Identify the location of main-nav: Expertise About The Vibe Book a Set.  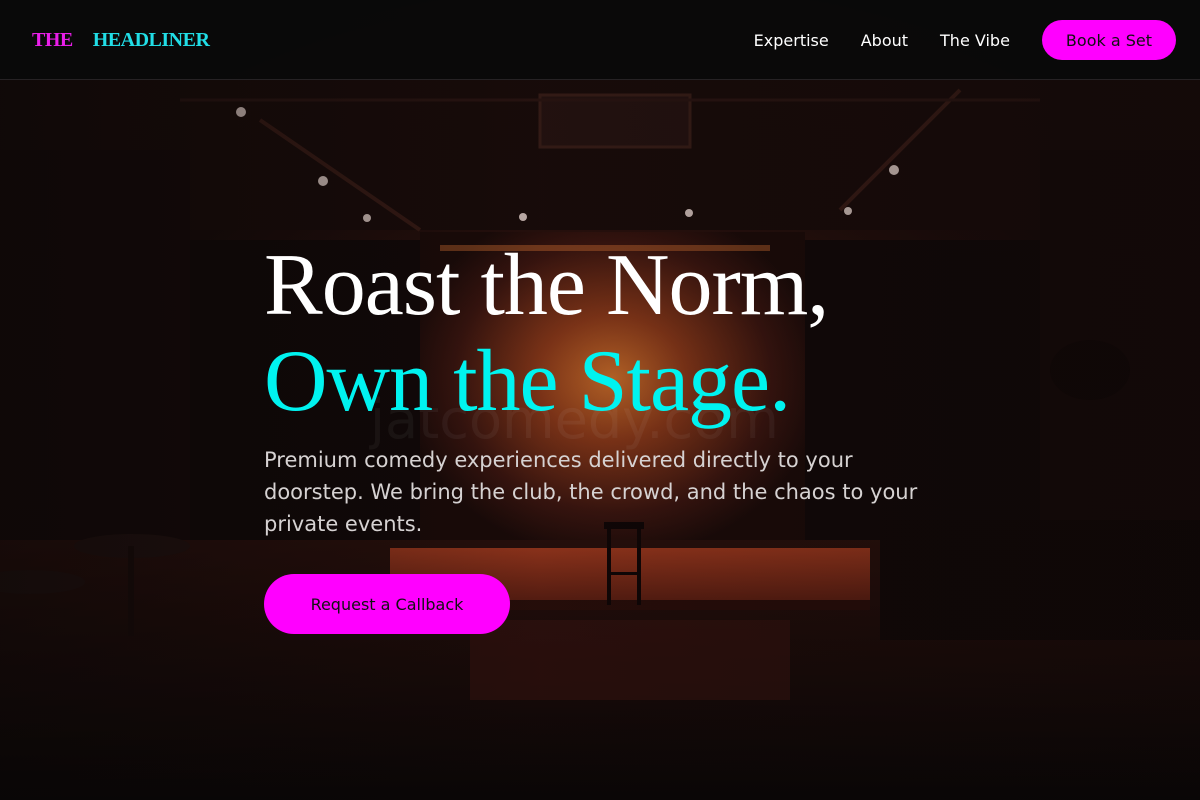
(965, 40).